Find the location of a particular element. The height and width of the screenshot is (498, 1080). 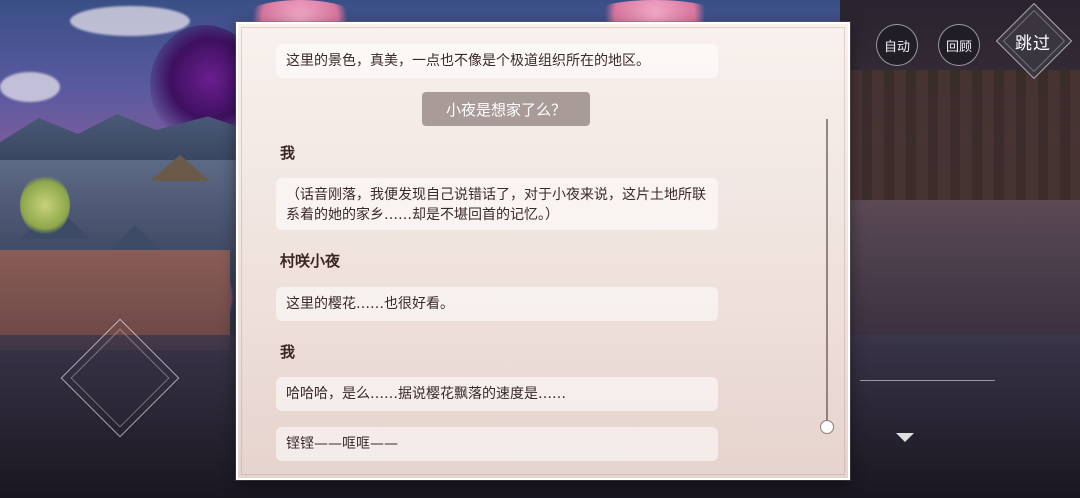

triangle-down-icon is located at coordinates (905, 437).